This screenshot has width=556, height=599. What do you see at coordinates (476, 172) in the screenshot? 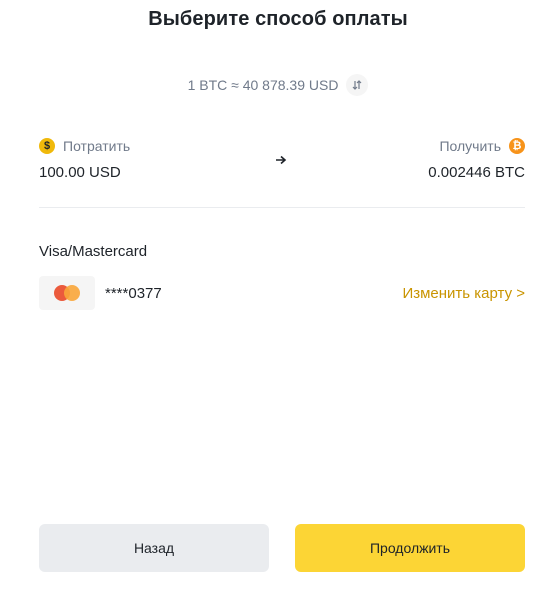
I see `receive-amount: 0.002446 BTC` at bounding box center [476, 172].